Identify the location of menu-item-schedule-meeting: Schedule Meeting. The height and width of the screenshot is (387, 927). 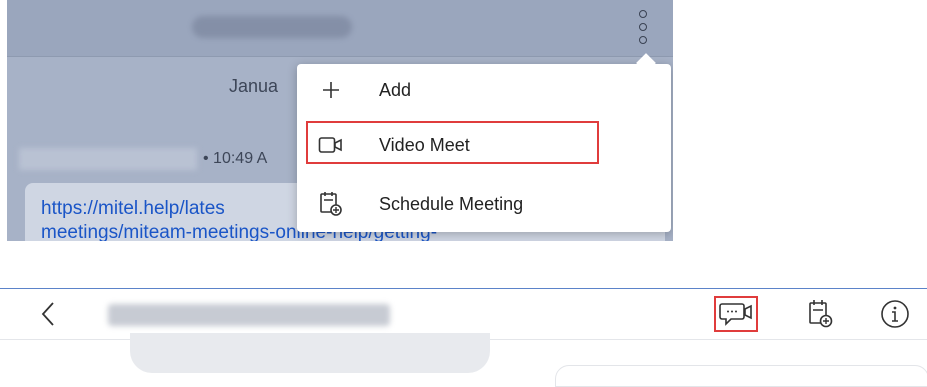
(484, 204).